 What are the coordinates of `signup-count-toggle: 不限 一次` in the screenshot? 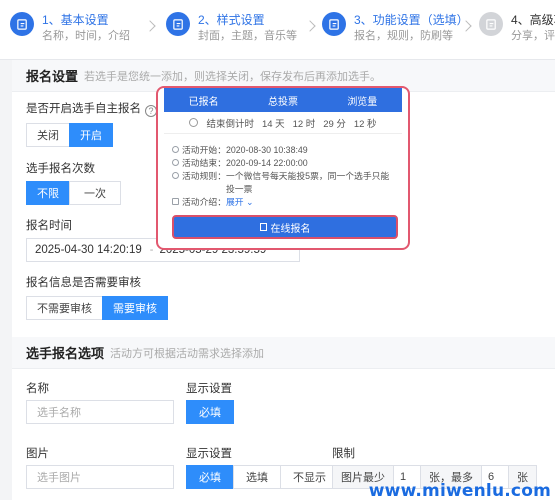 It's located at (73, 193).